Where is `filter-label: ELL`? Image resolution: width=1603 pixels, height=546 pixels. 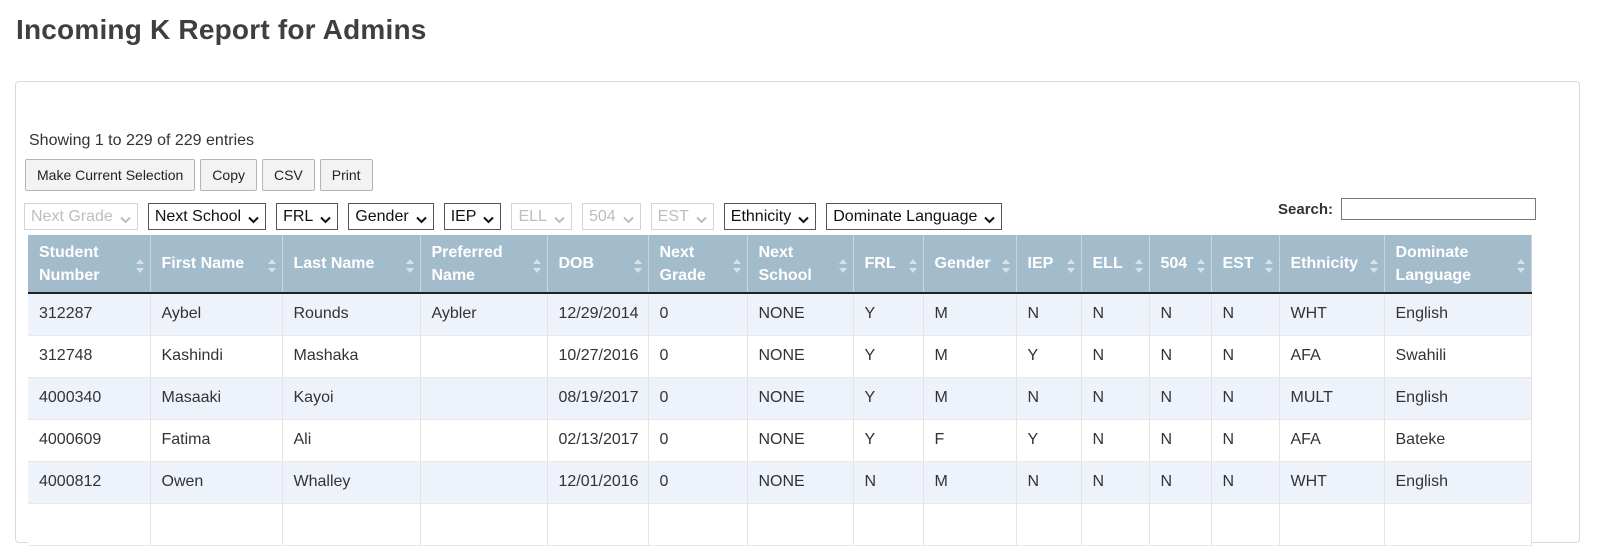 filter-label: ELL is located at coordinates (532, 216).